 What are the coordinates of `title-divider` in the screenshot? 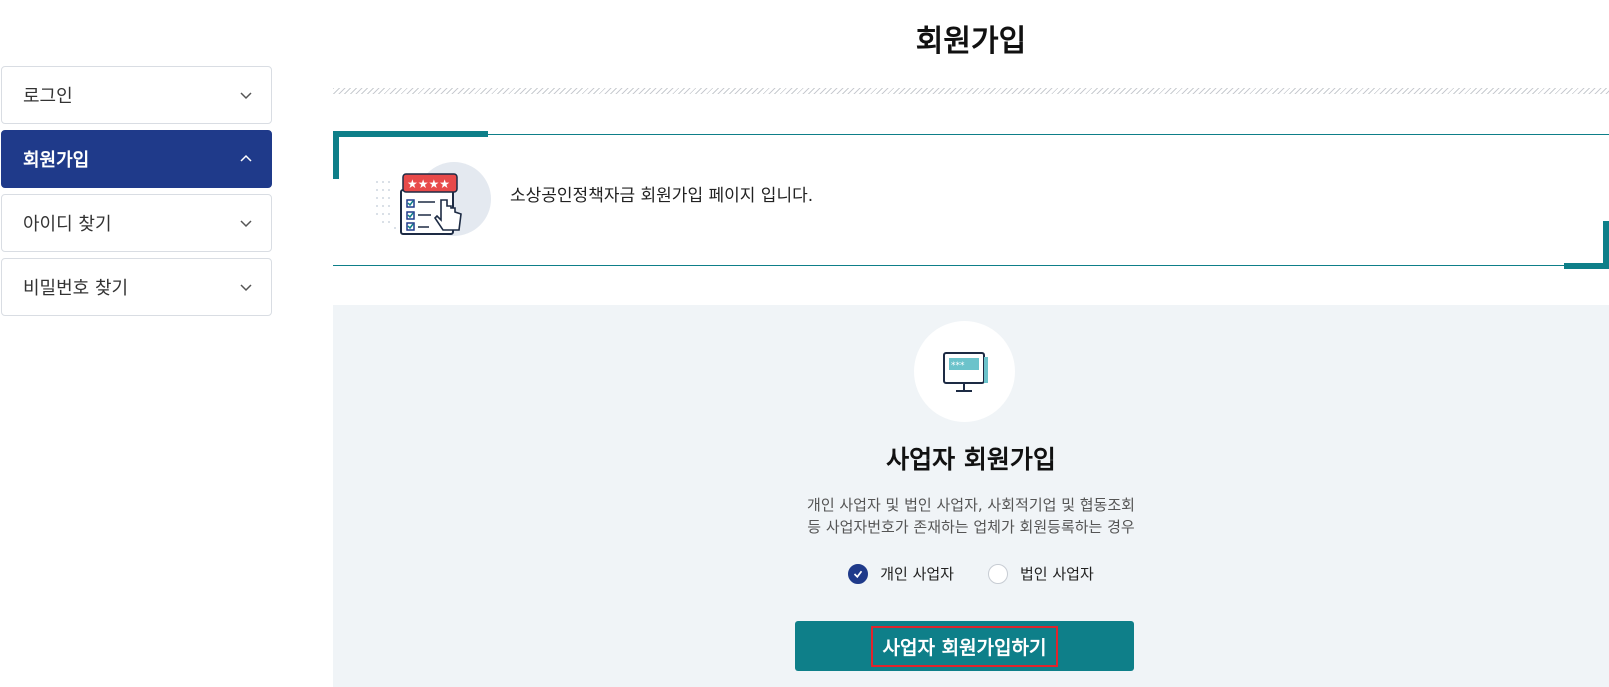 It's located at (971, 91).